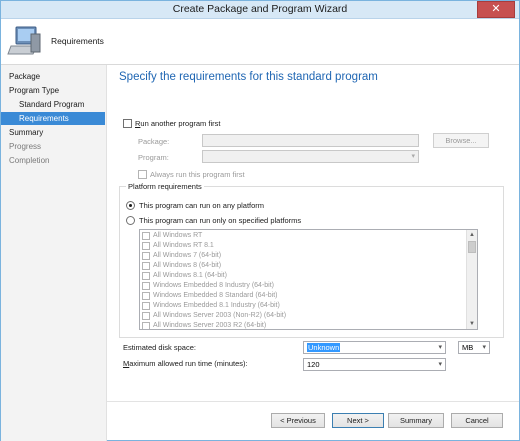  I want to click on disk-space-select: Unknown ▾, so click(374, 347).